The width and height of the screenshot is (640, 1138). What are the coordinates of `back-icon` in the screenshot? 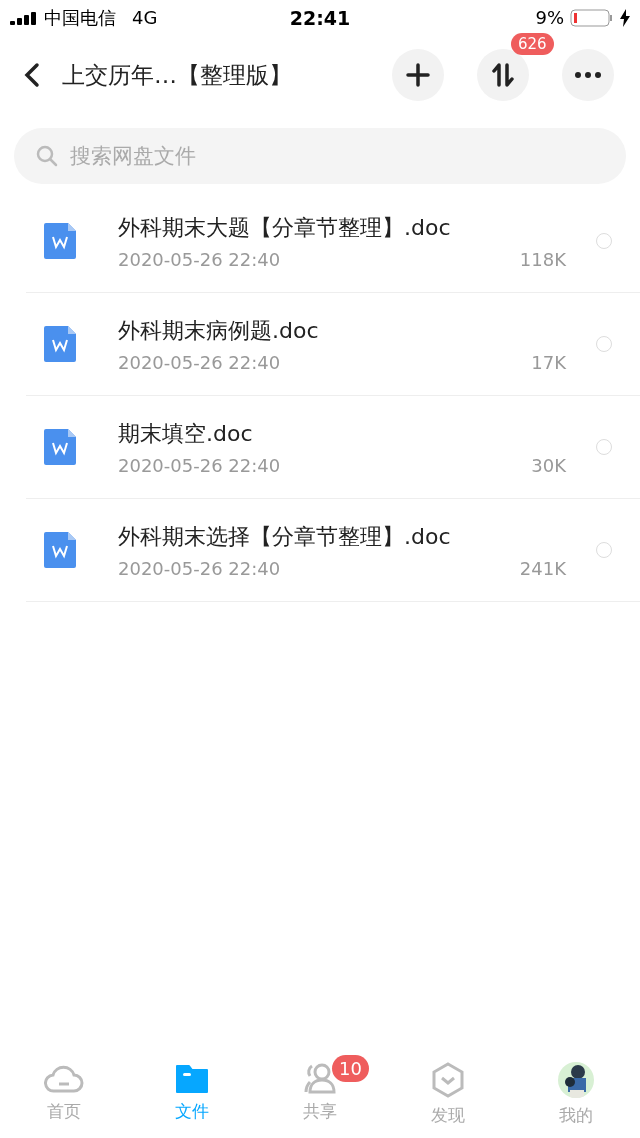 It's located at (32, 75).